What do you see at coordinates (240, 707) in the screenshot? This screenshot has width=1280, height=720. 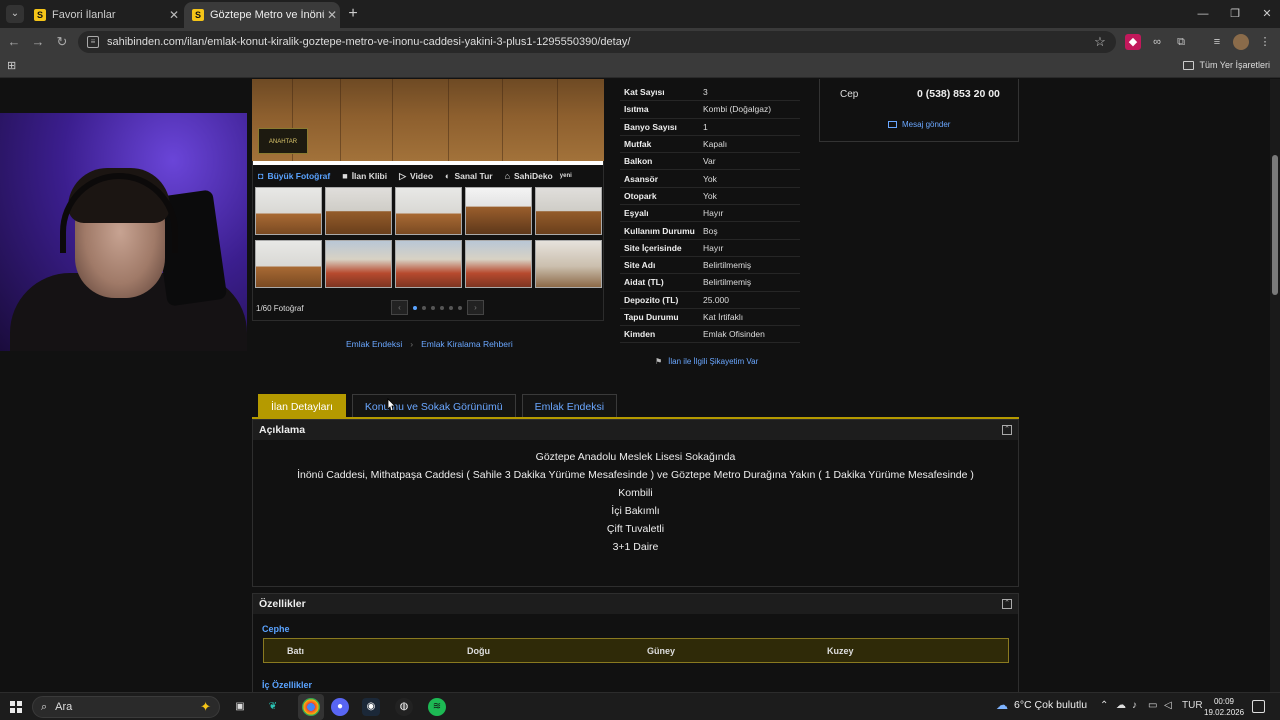 I see `task-view-icon: ▣` at bounding box center [240, 707].